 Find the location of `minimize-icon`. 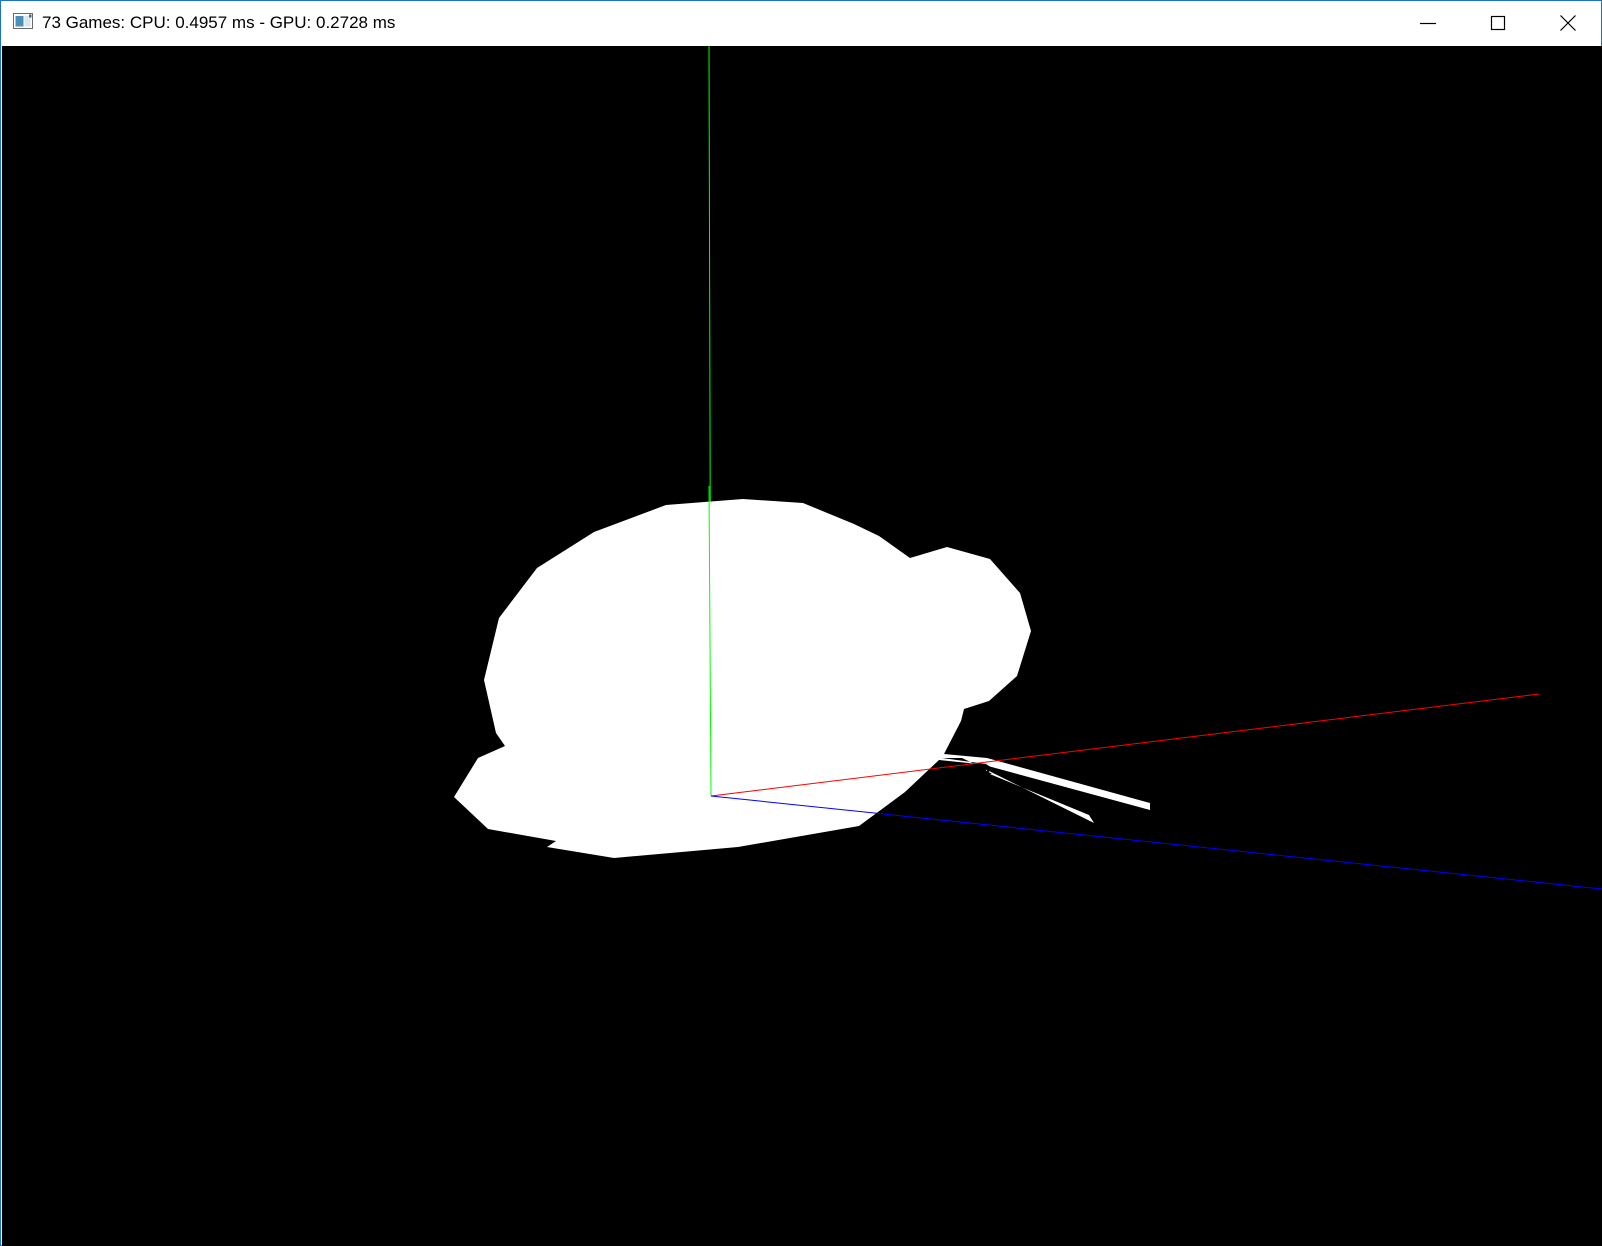

minimize-icon is located at coordinates (1428, 23).